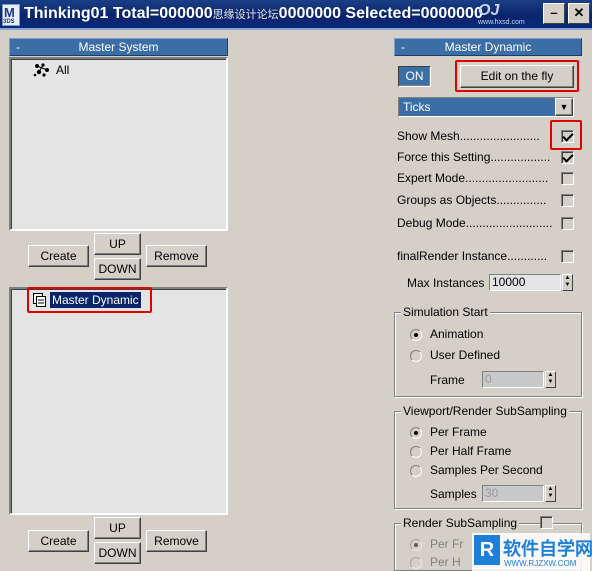 This screenshot has width=592, height=571. Describe the element at coordinates (447, 544) in the screenshot. I see `radio-label: Per Fr` at that location.